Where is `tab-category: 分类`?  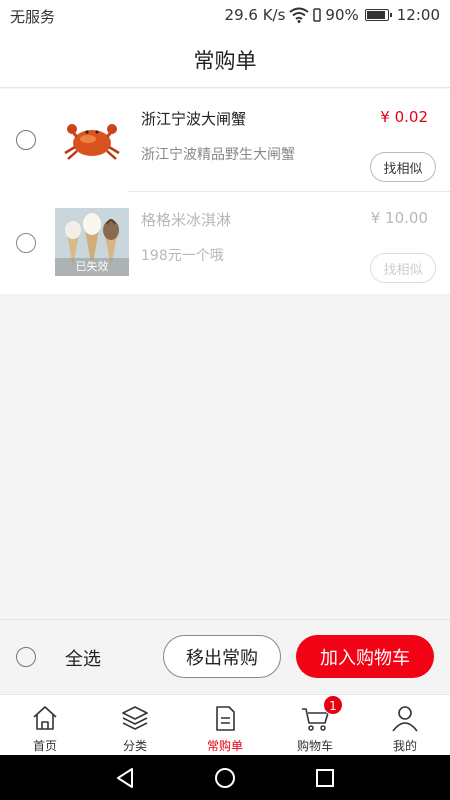 tab-category: 分类 is located at coordinates (135, 725).